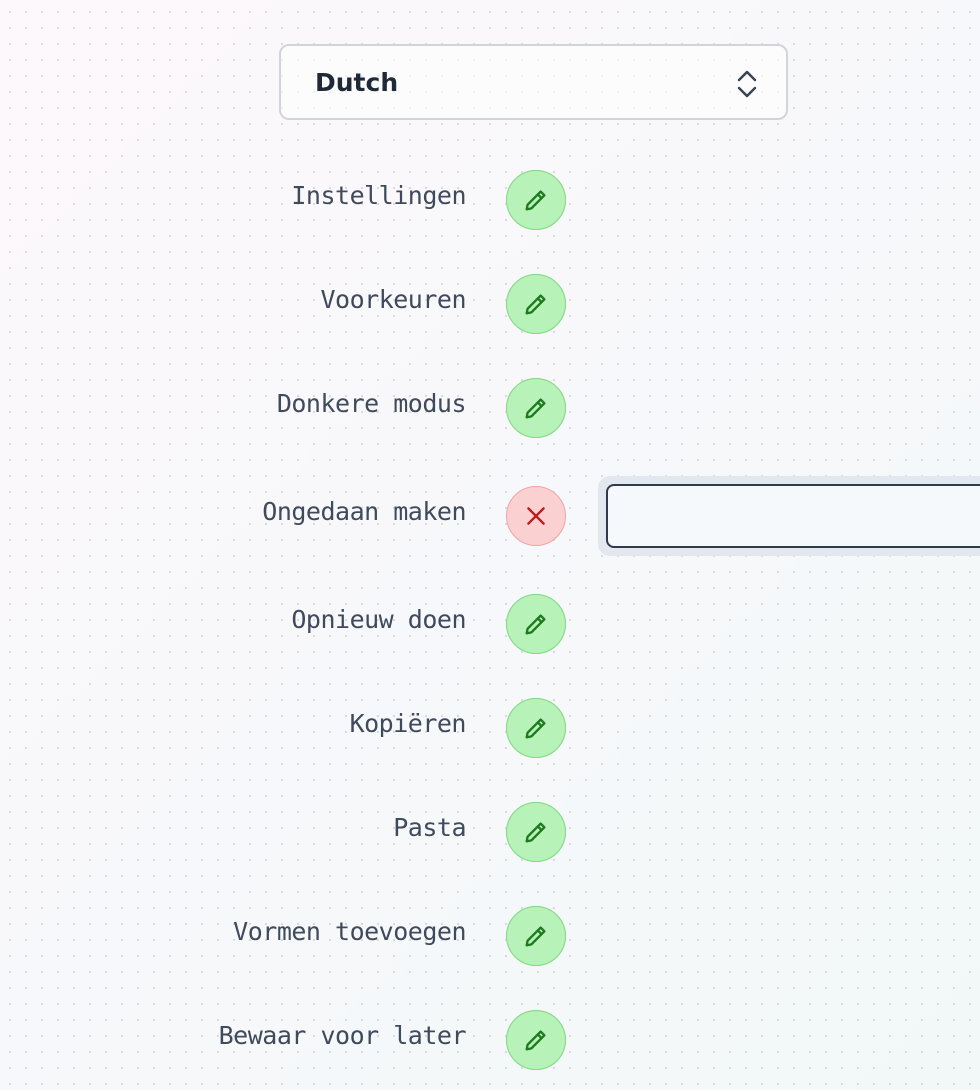  I want to click on setting-label: Donkere modus, so click(371, 403).